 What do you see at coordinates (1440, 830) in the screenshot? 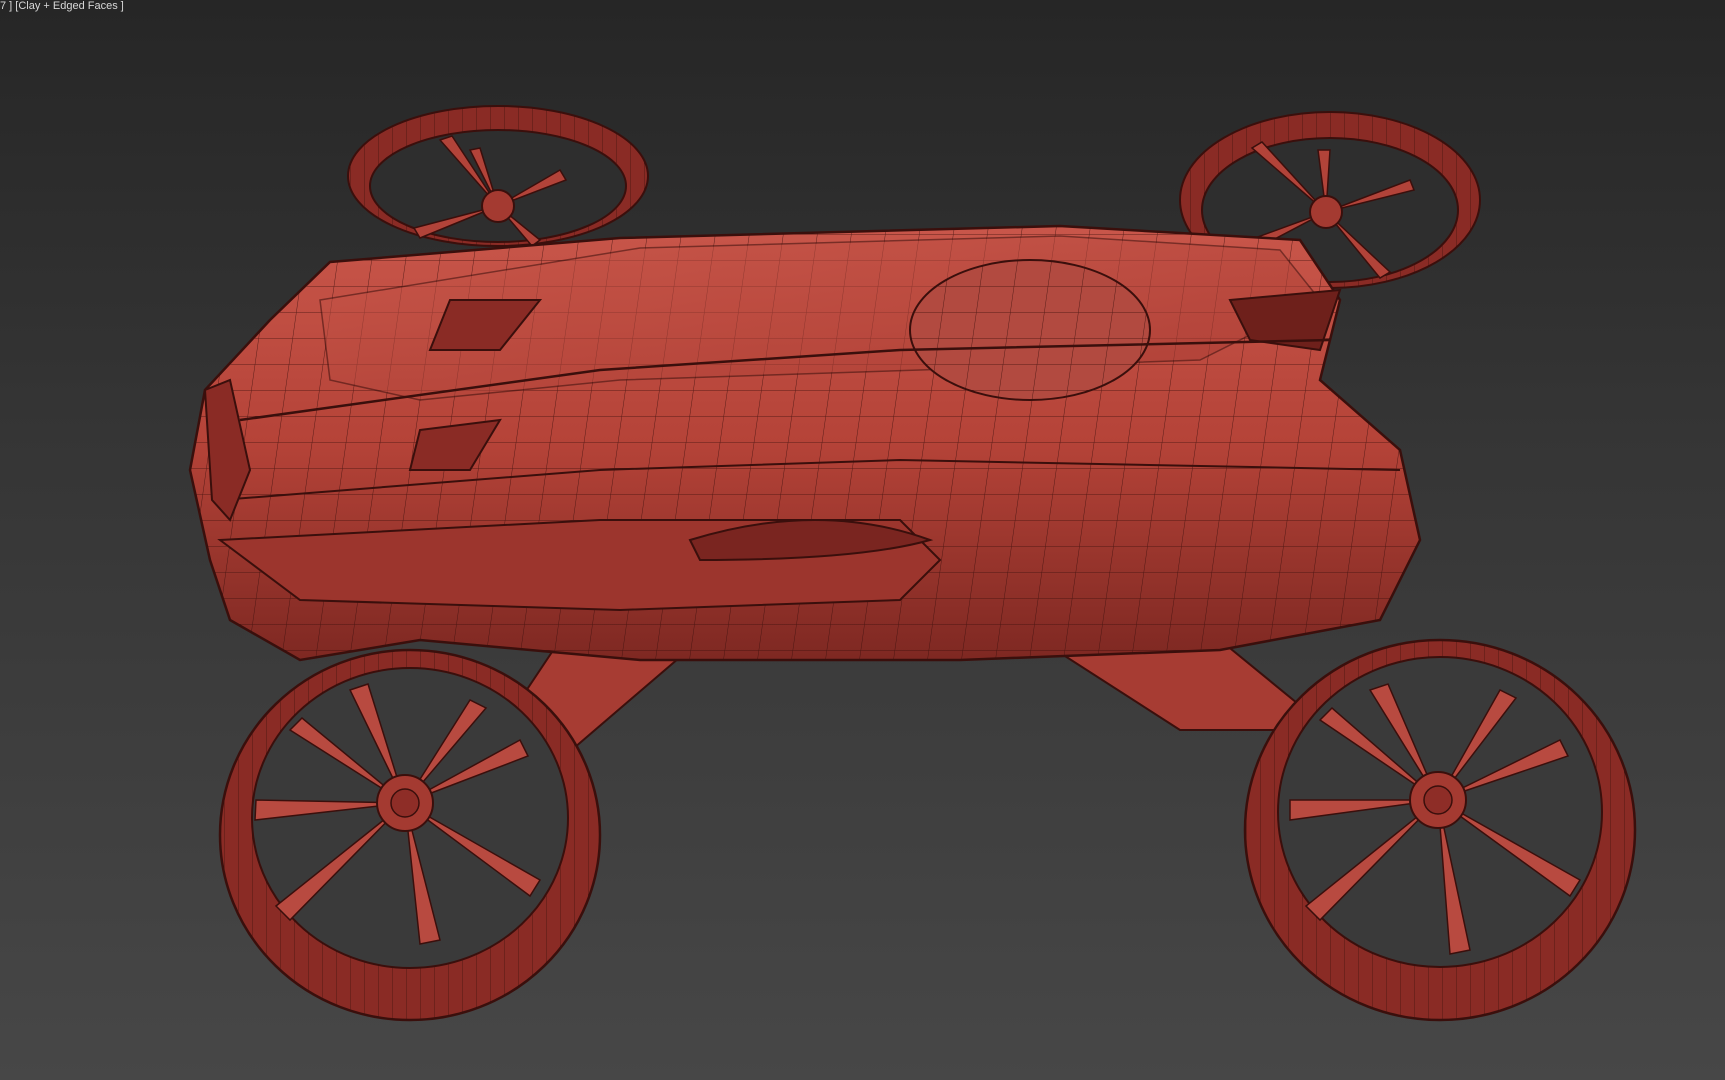
I see `rotor-front-right` at bounding box center [1440, 830].